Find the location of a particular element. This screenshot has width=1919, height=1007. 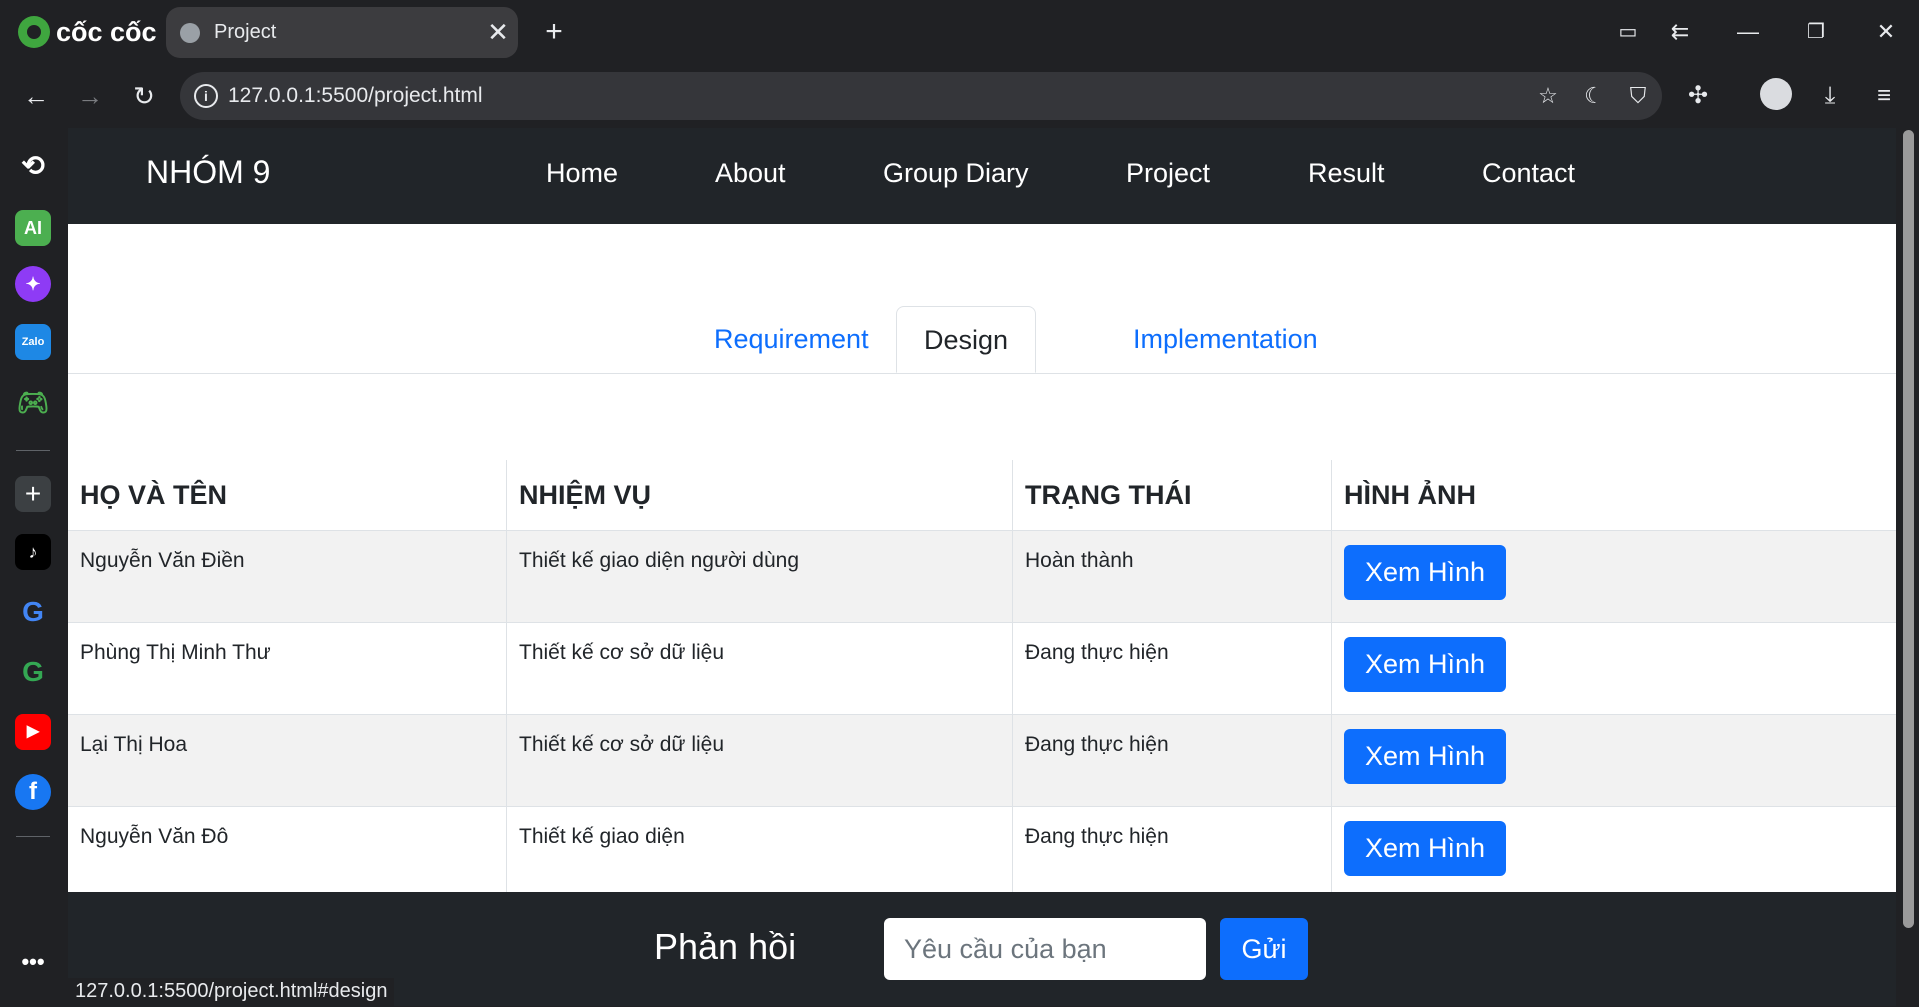

cell-name: Lại Thị Hoa is located at coordinates (287, 760).